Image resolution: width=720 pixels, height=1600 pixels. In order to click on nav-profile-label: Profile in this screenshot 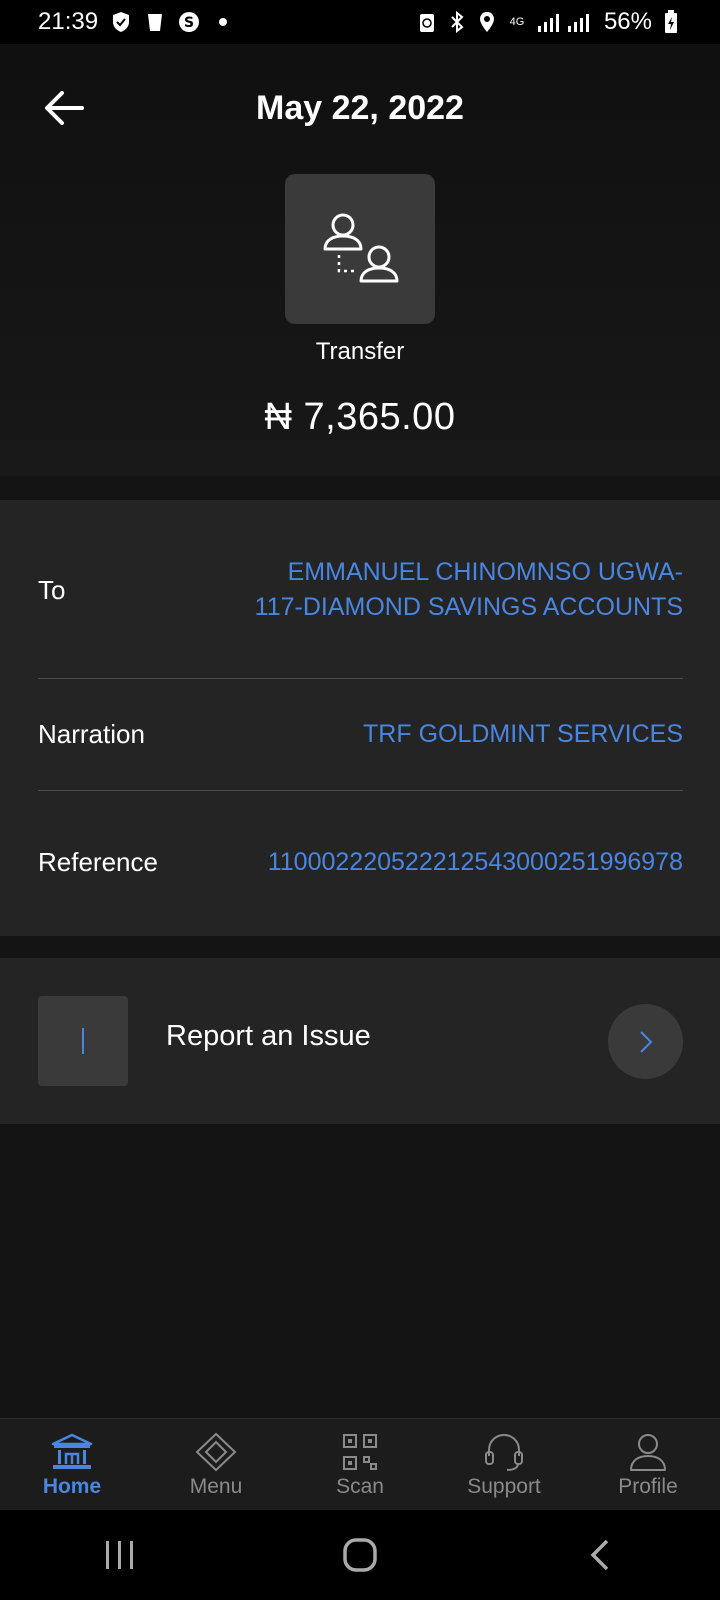, I will do `click(648, 1486)`.